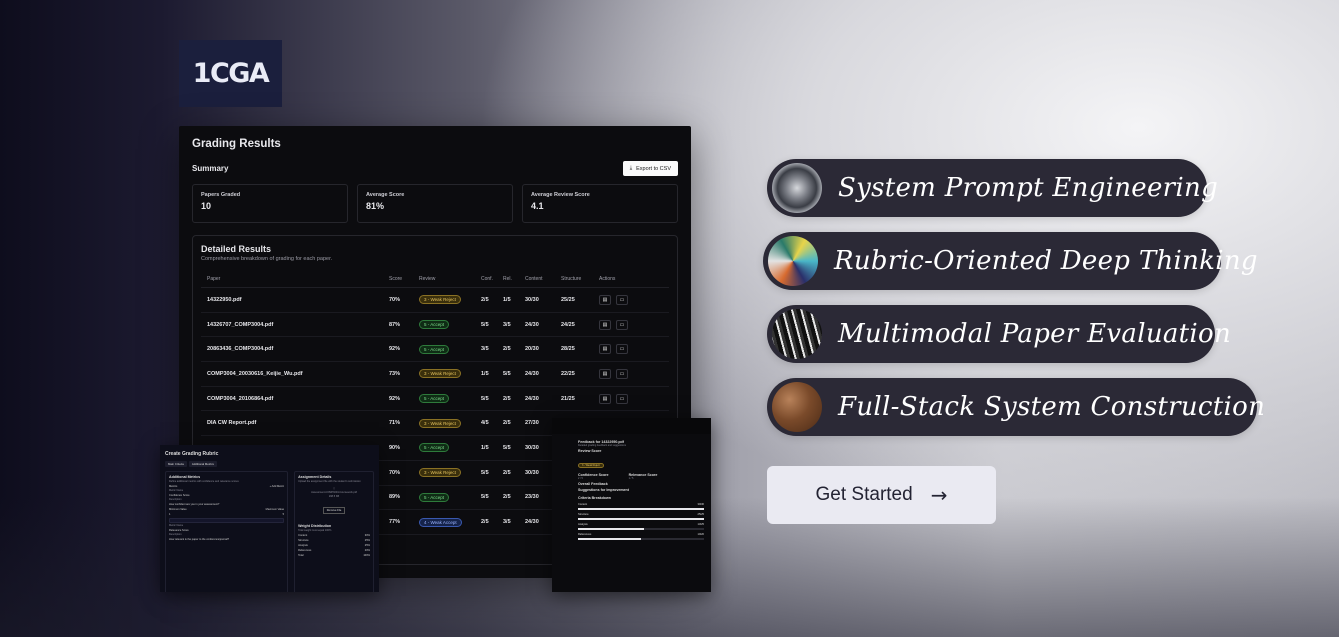 This screenshot has height=637, width=1339. What do you see at coordinates (650, 168) in the screenshot?
I see `export-csv-button: ⤓ Export to CSV` at bounding box center [650, 168].